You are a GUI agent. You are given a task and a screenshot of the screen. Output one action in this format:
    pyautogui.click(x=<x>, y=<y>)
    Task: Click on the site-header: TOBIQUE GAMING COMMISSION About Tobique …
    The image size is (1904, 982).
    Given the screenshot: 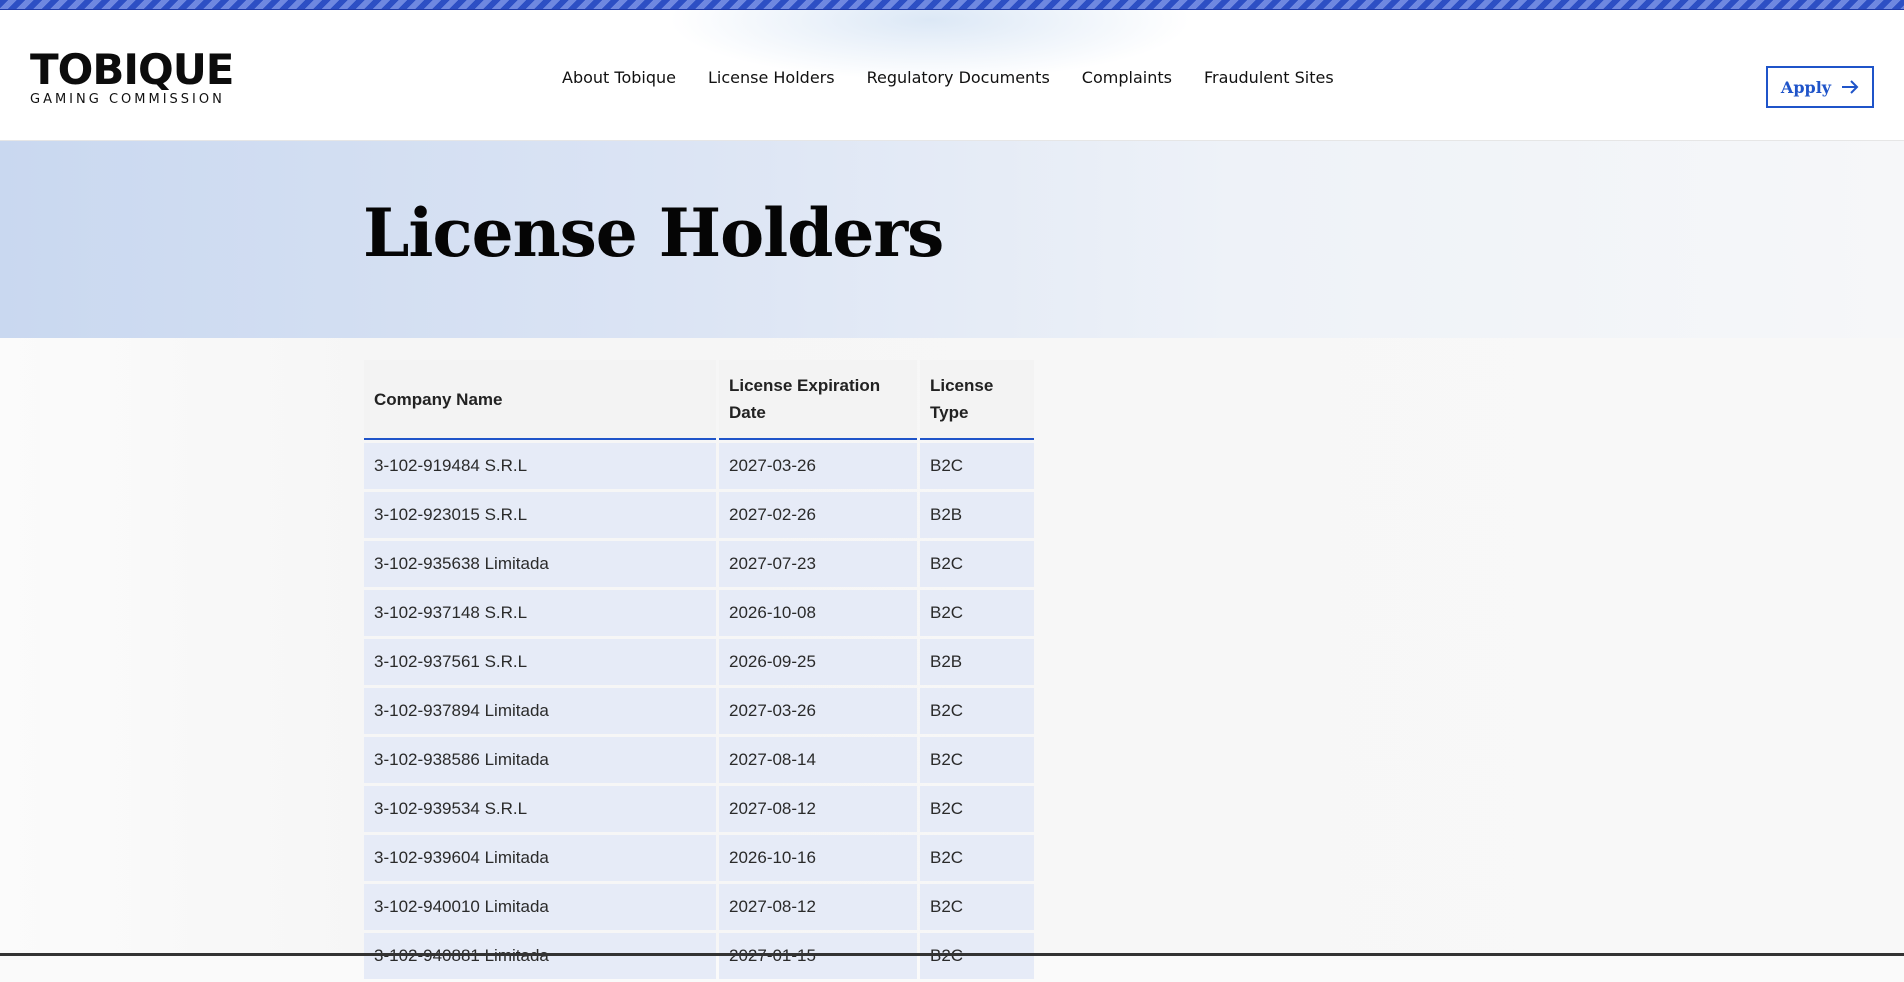 What is the action you would take?
    pyautogui.click(x=952, y=75)
    